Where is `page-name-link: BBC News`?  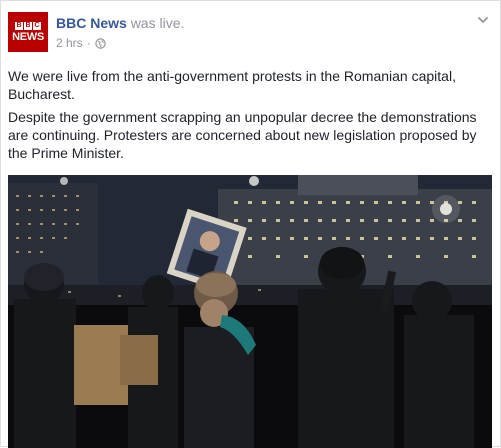
page-name-link: BBC News is located at coordinates (91, 23).